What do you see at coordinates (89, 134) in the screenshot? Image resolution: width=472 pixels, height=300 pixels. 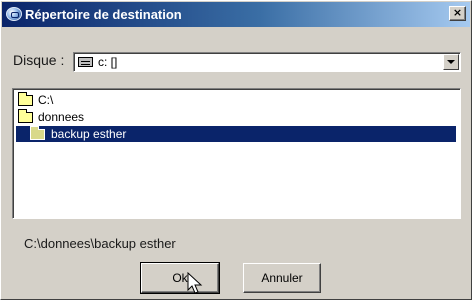 I see `folder-item-label: backup esther` at bounding box center [89, 134].